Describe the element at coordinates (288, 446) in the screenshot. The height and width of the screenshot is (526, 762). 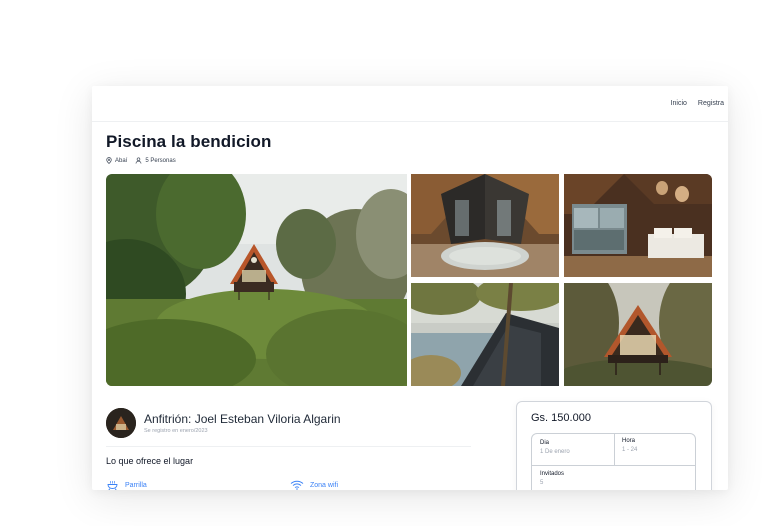
I see `section-divider` at that location.